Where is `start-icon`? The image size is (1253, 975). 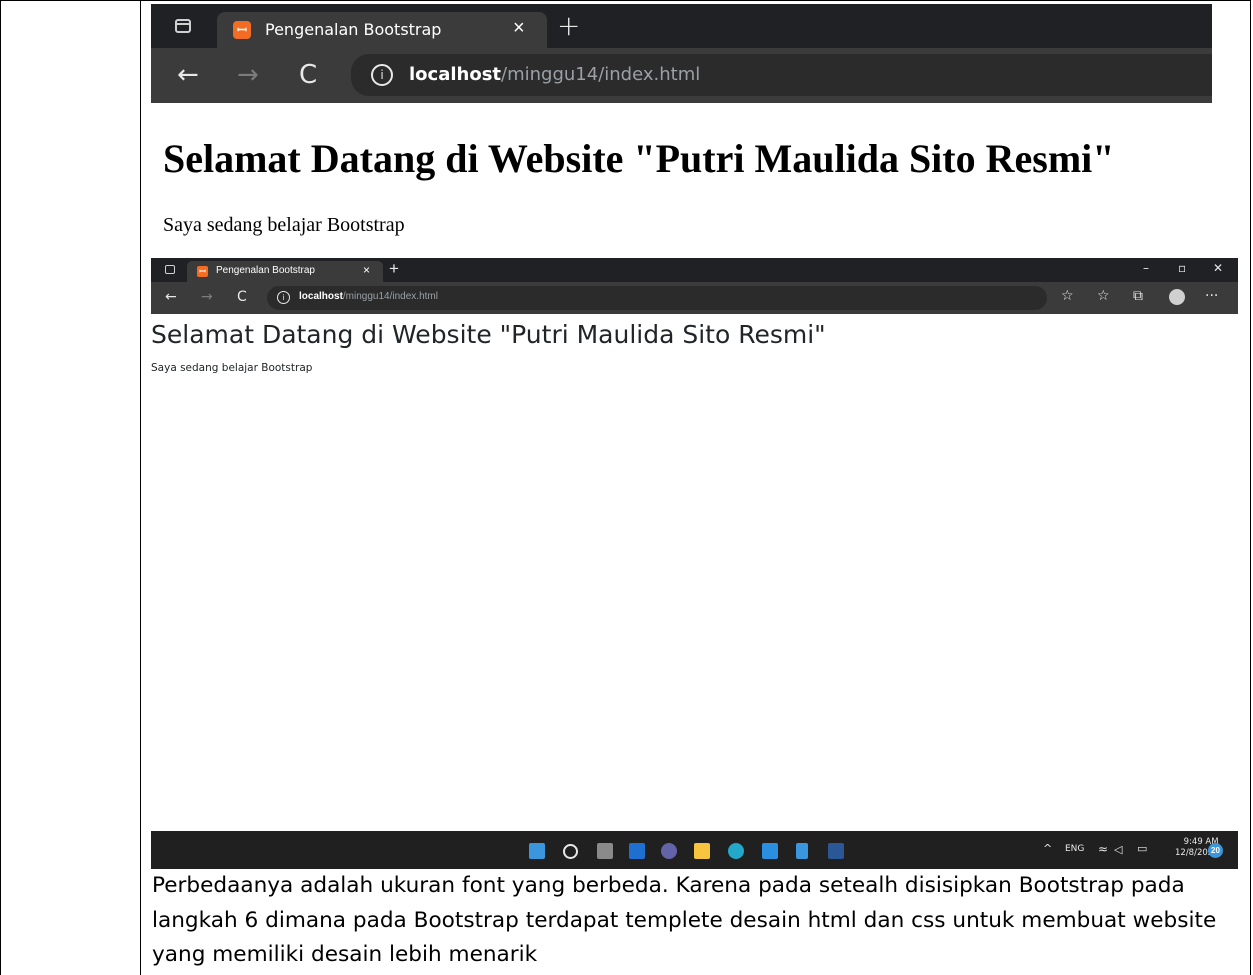
start-icon is located at coordinates (537, 851).